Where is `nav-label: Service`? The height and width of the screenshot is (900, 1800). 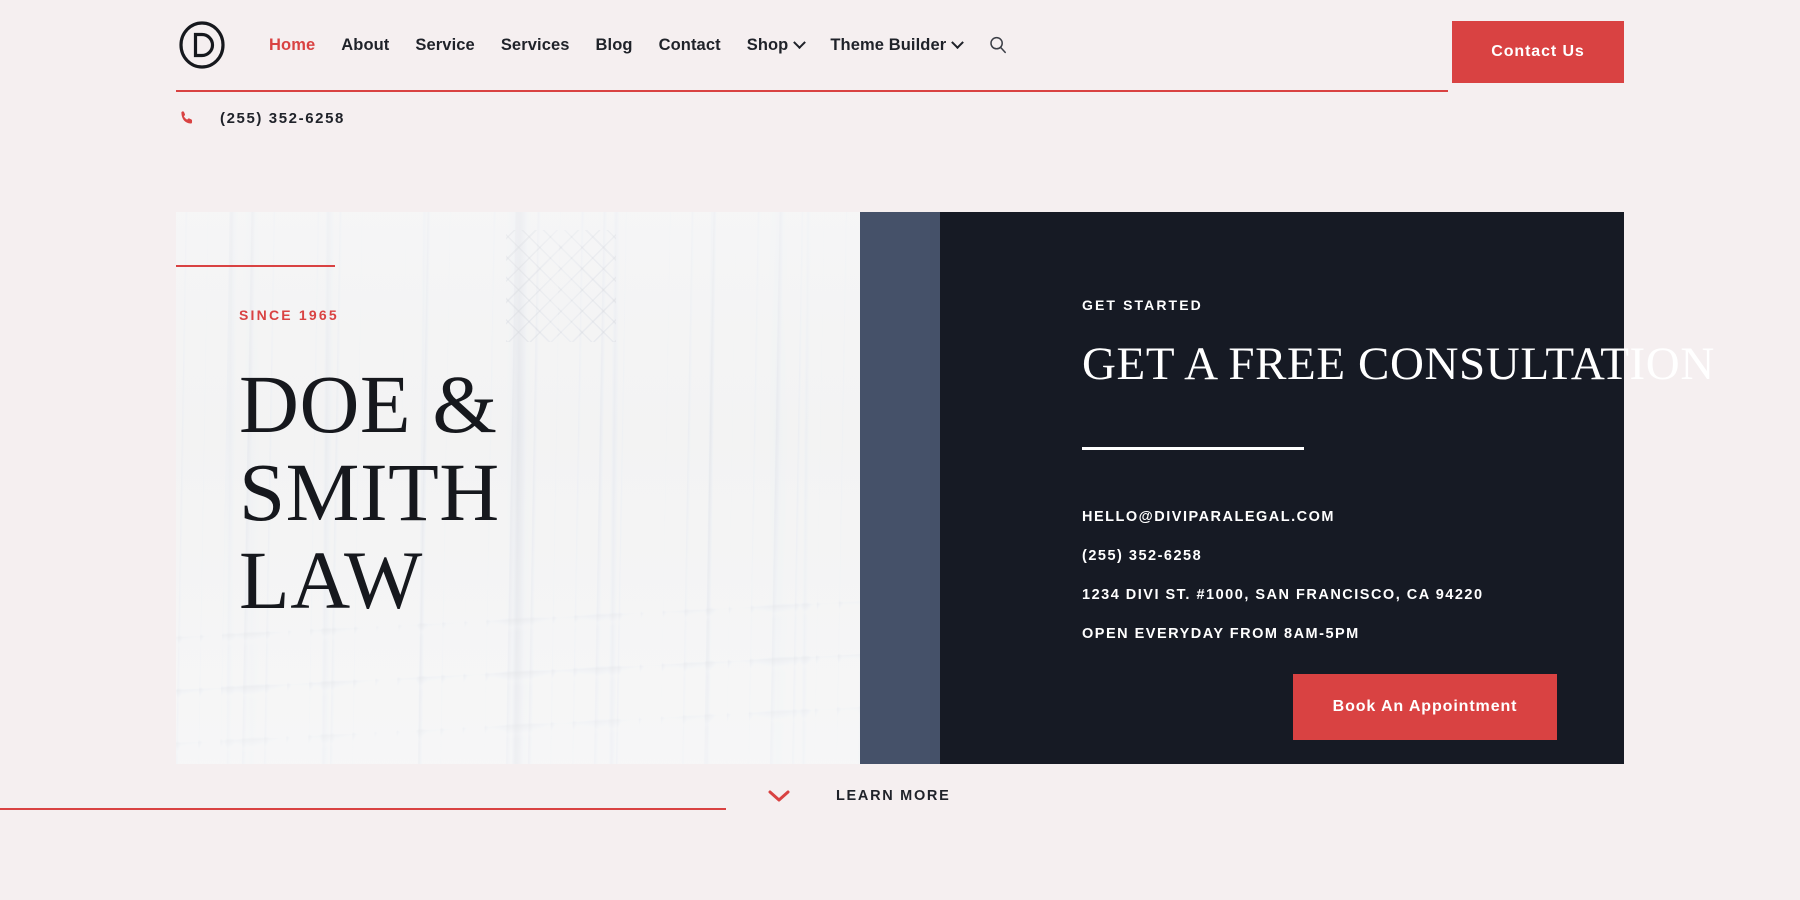
nav-label: Service is located at coordinates (445, 44).